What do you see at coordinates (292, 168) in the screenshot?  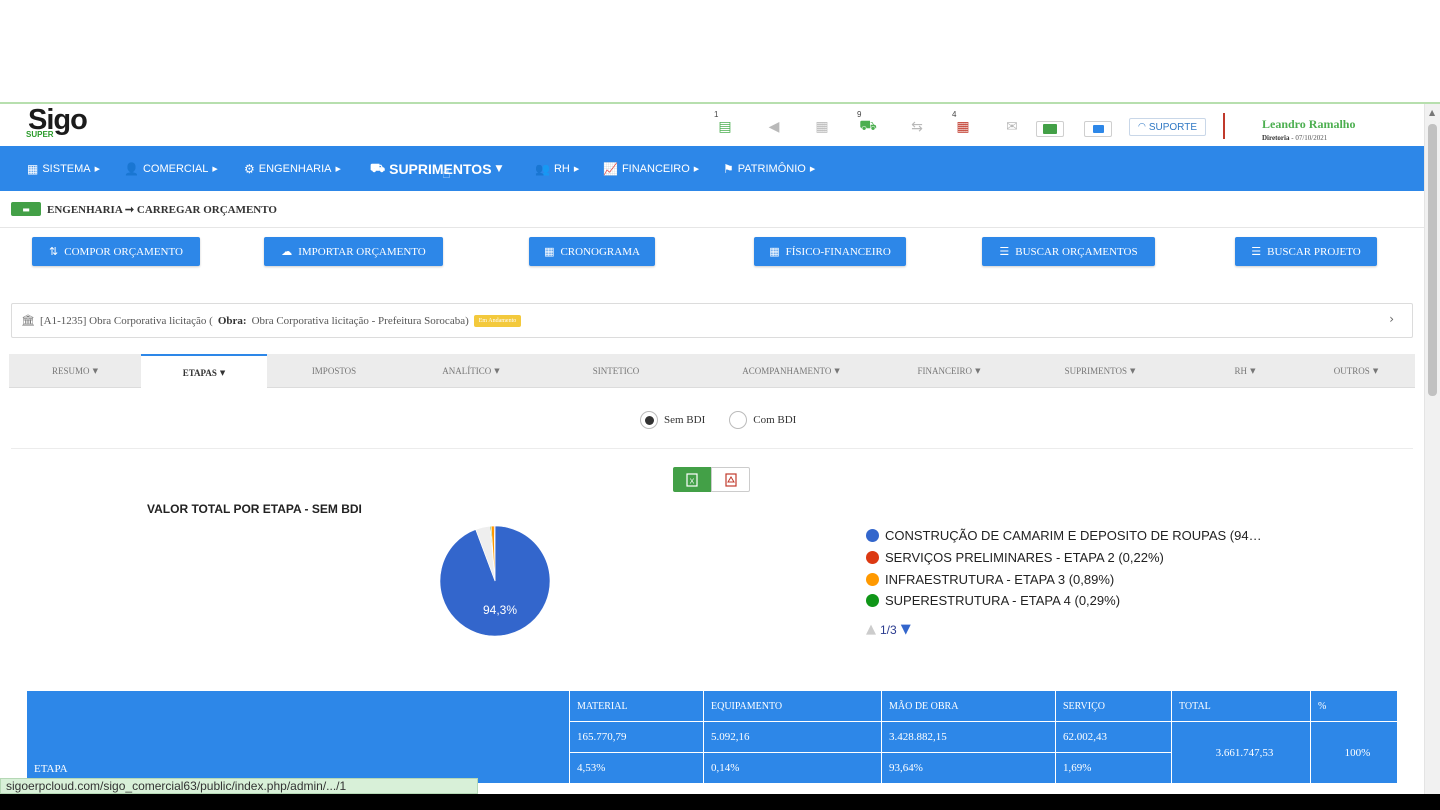 I see `nav-engenharia: ⚙ ENGENHARIA ▶` at bounding box center [292, 168].